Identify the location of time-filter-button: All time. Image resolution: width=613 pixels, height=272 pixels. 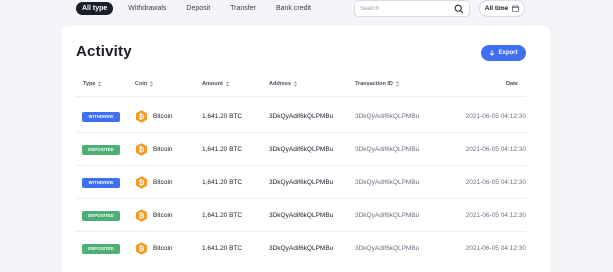
(502, 8).